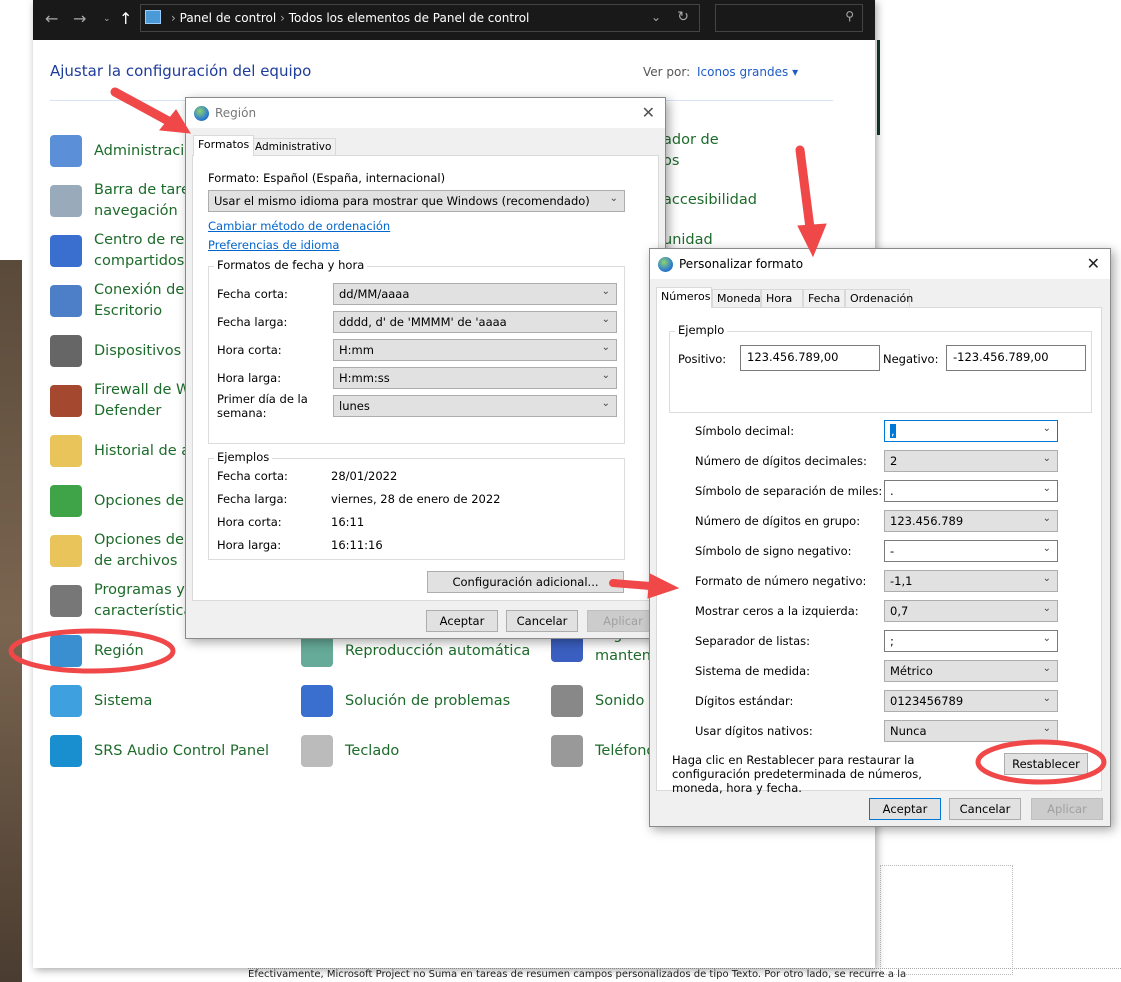 Image resolution: width=1121 pixels, height=982 pixels. What do you see at coordinates (475, 350) in the screenshot?
I see `date-format-select: H:mm ⌄` at bounding box center [475, 350].